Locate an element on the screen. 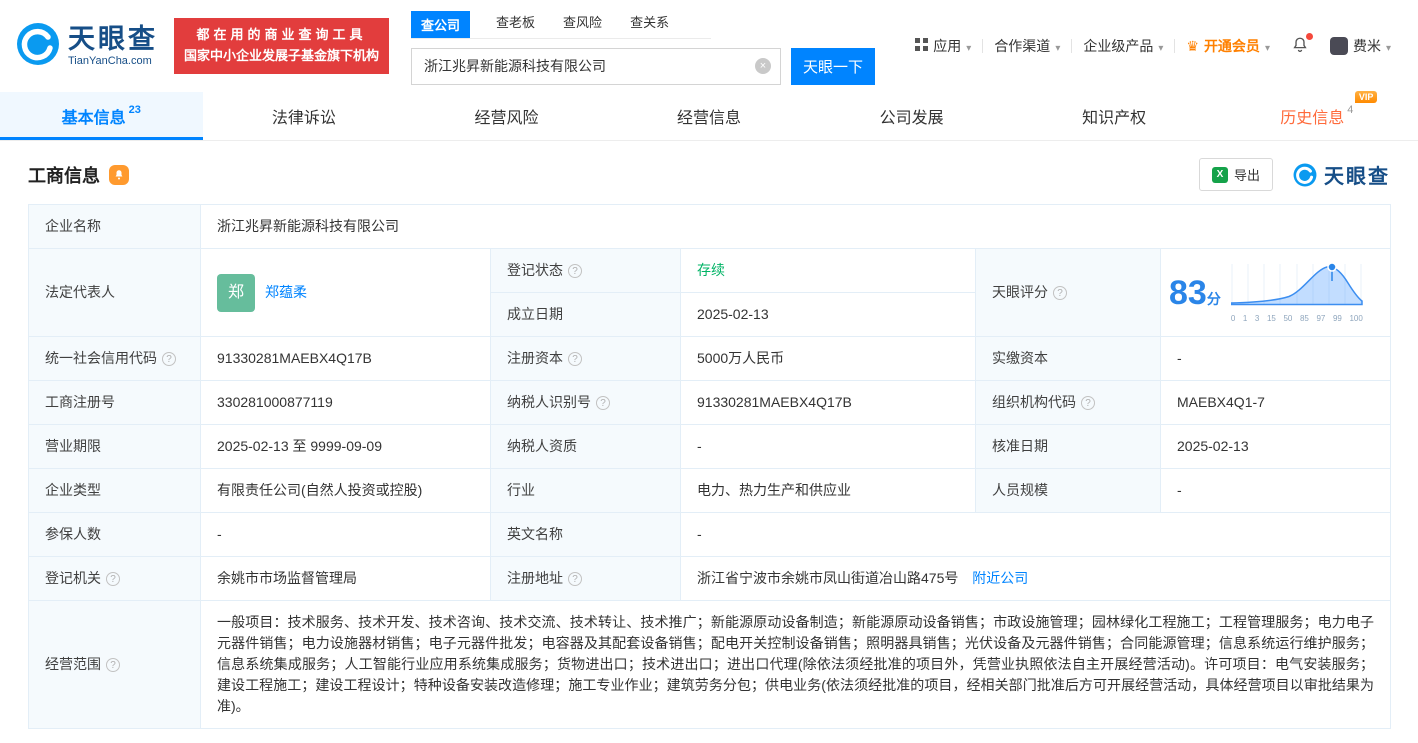  reg-address-value: 浙江省宁波市余姚市凤山街道冶山路475号 is located at coordinates (828, 578).